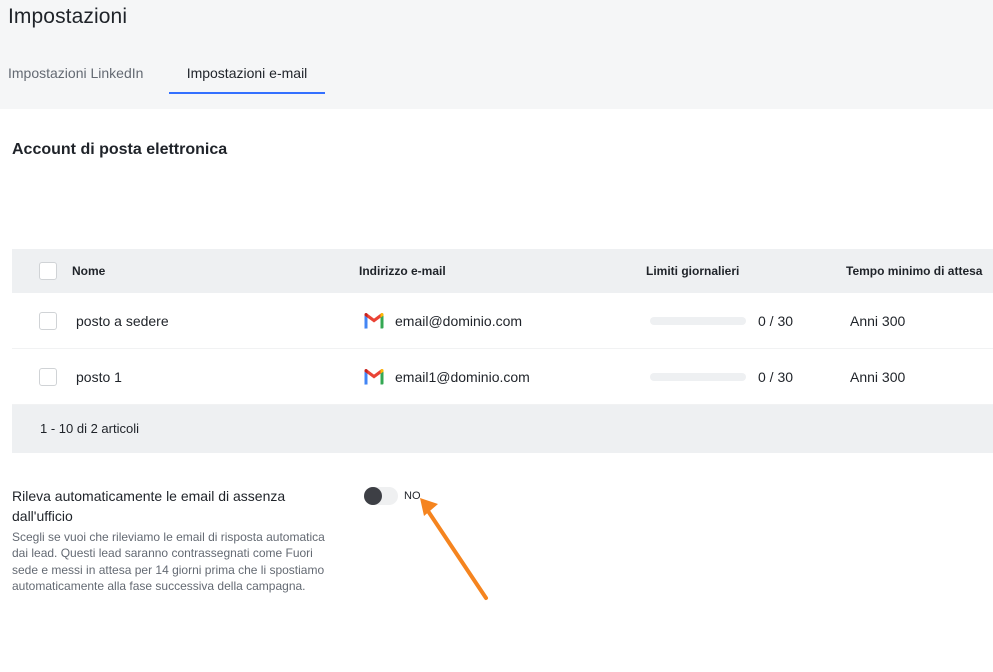 The image size is (993, 672). Describe the element at coordinates (48, 271) in the screenshot. I see `select-all-checkbox` at that location.